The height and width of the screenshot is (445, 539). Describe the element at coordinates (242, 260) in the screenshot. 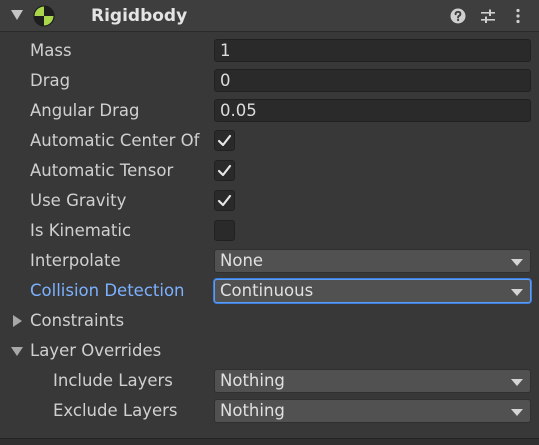

I see `interpolate-value: None` at that location.